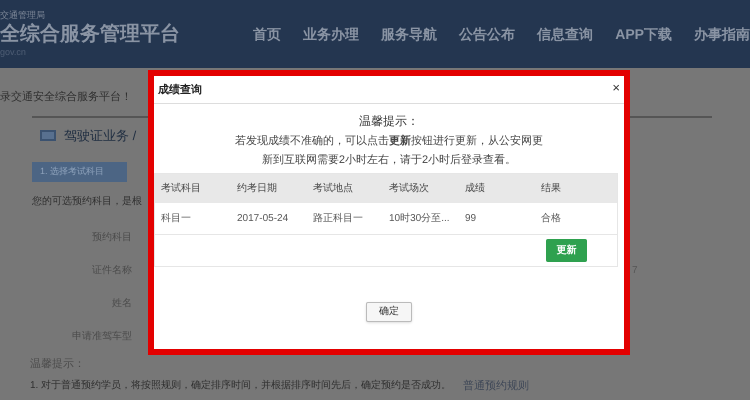  I want to click on breadcrumb: 驾驶证业务 /, so click(100, 136).